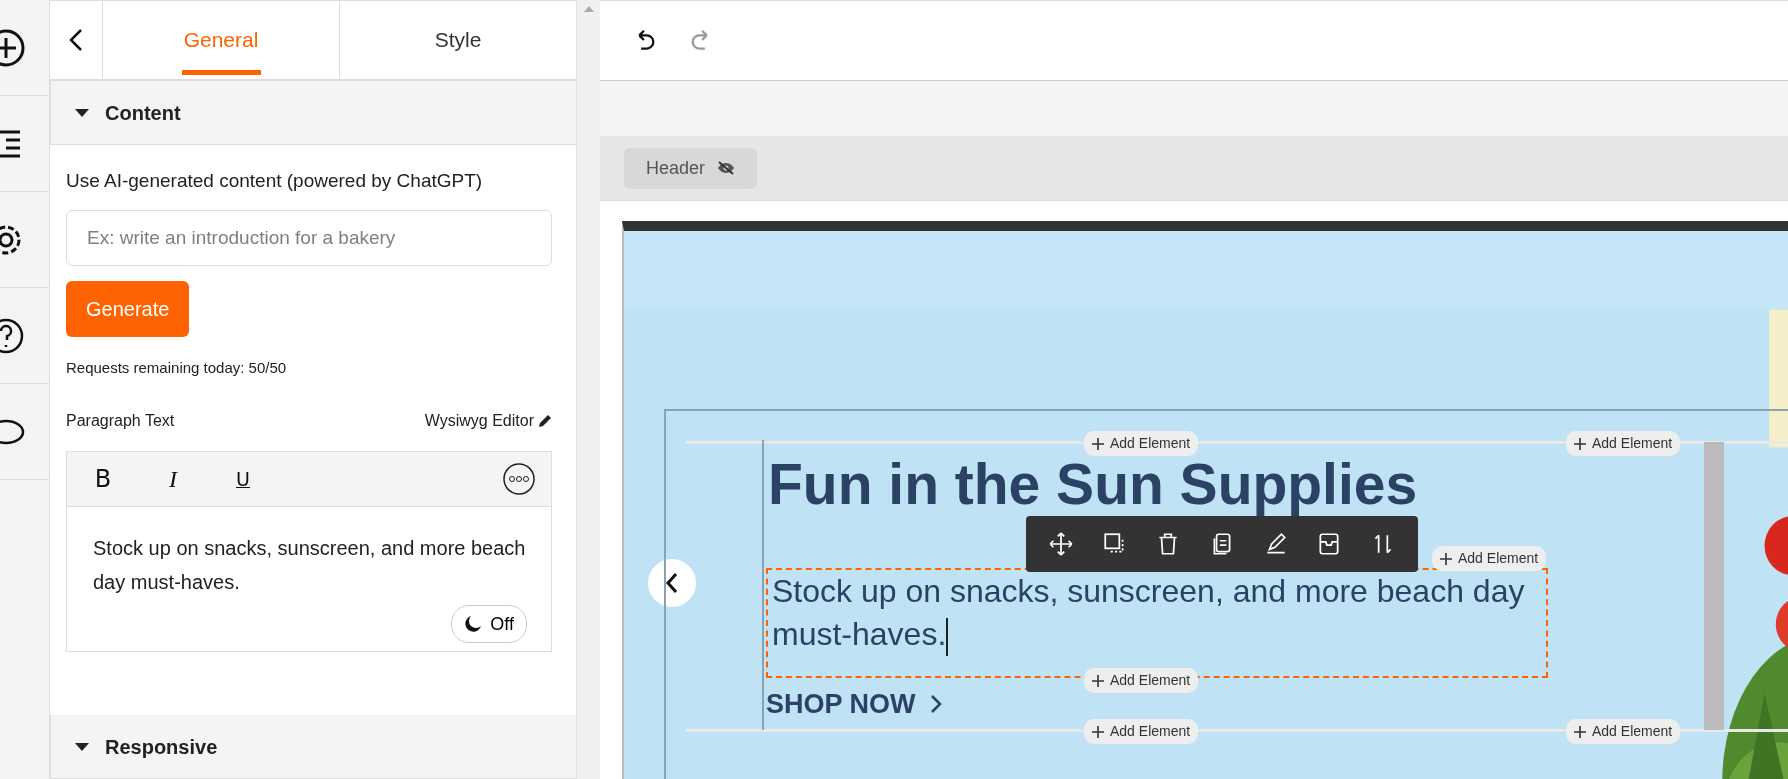  What do you see at coordinates (103, 479) in the screenshot?
I see `bold-button: B` at bounding box center [103, 479].